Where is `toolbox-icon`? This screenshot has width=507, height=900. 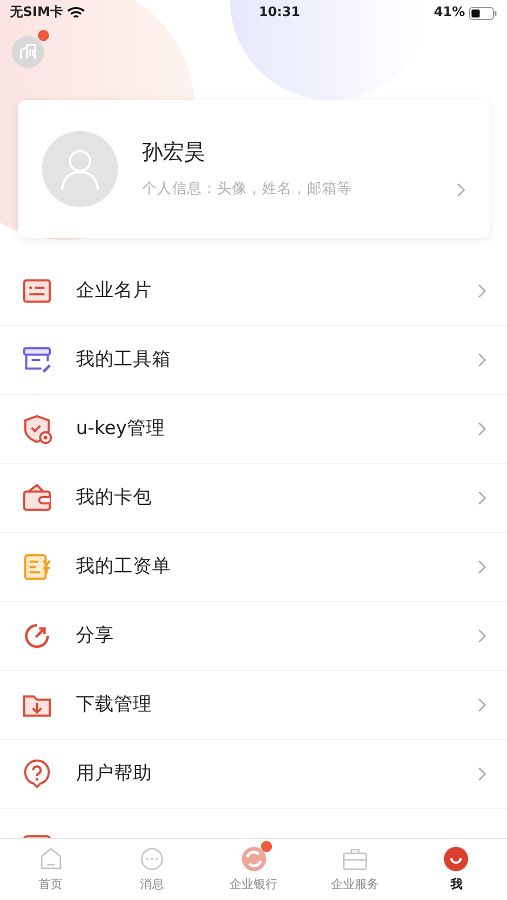
toolbox-icon is located at coordinates (37, 360).